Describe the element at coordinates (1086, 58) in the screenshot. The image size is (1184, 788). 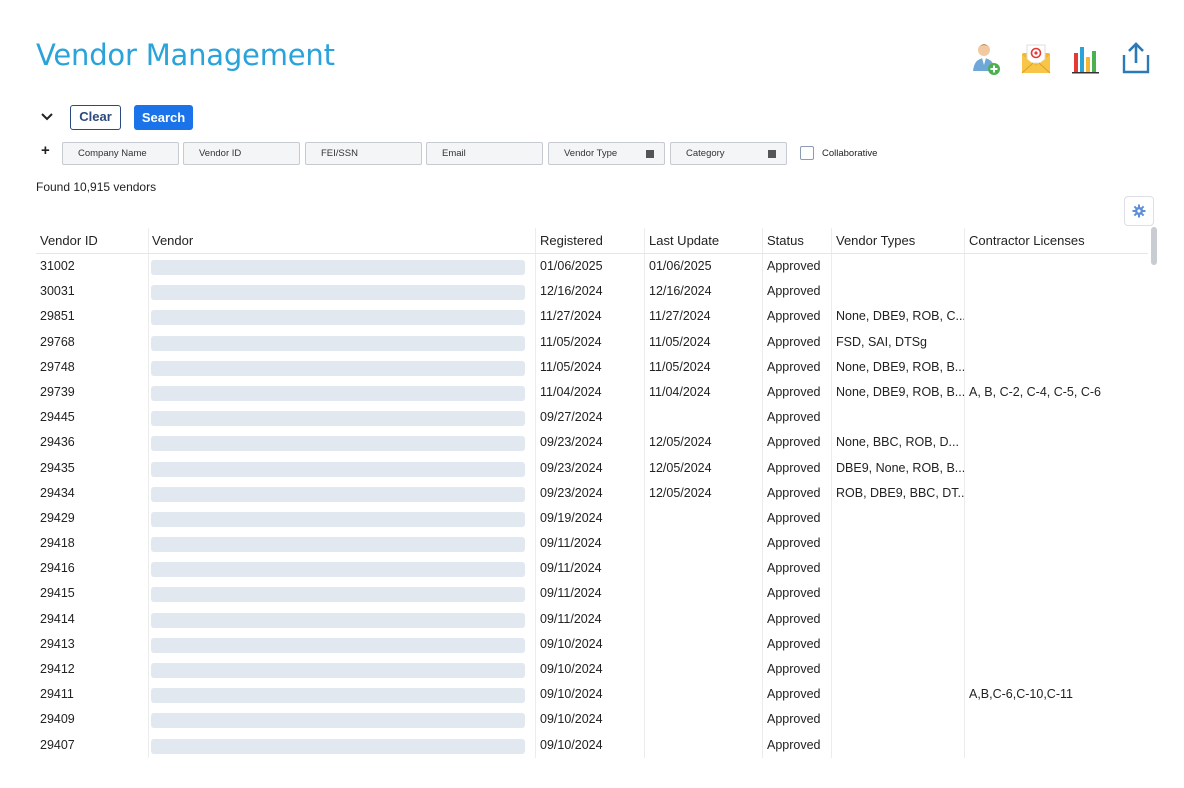
I see `bar-chart-icon` at that location.